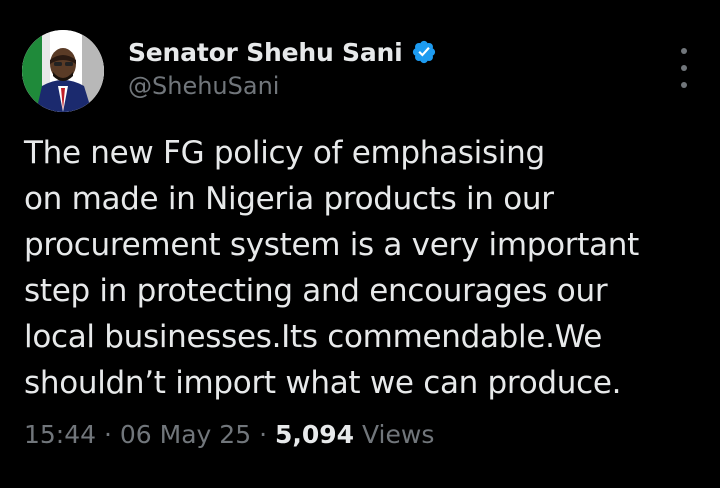 This screenshot has height=488, width=720. Describe the element at coordinates (424, 52) in the screenshot. I see `verified-badge-icon` at that location.